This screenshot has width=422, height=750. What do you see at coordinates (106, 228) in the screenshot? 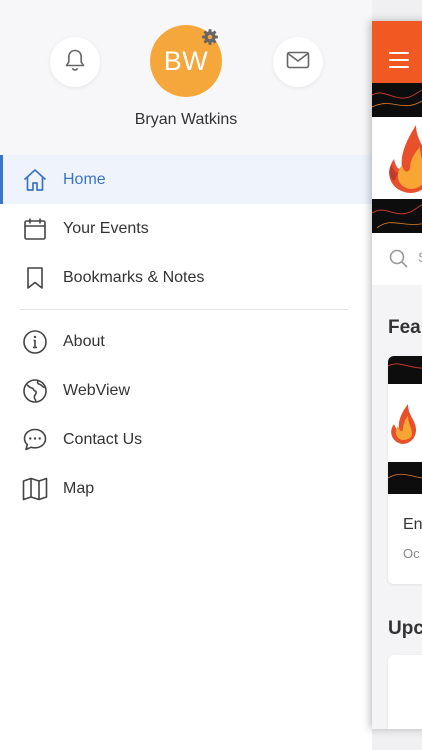
I see `menu-item-label: Your Events` at bounding box center [106, 228].